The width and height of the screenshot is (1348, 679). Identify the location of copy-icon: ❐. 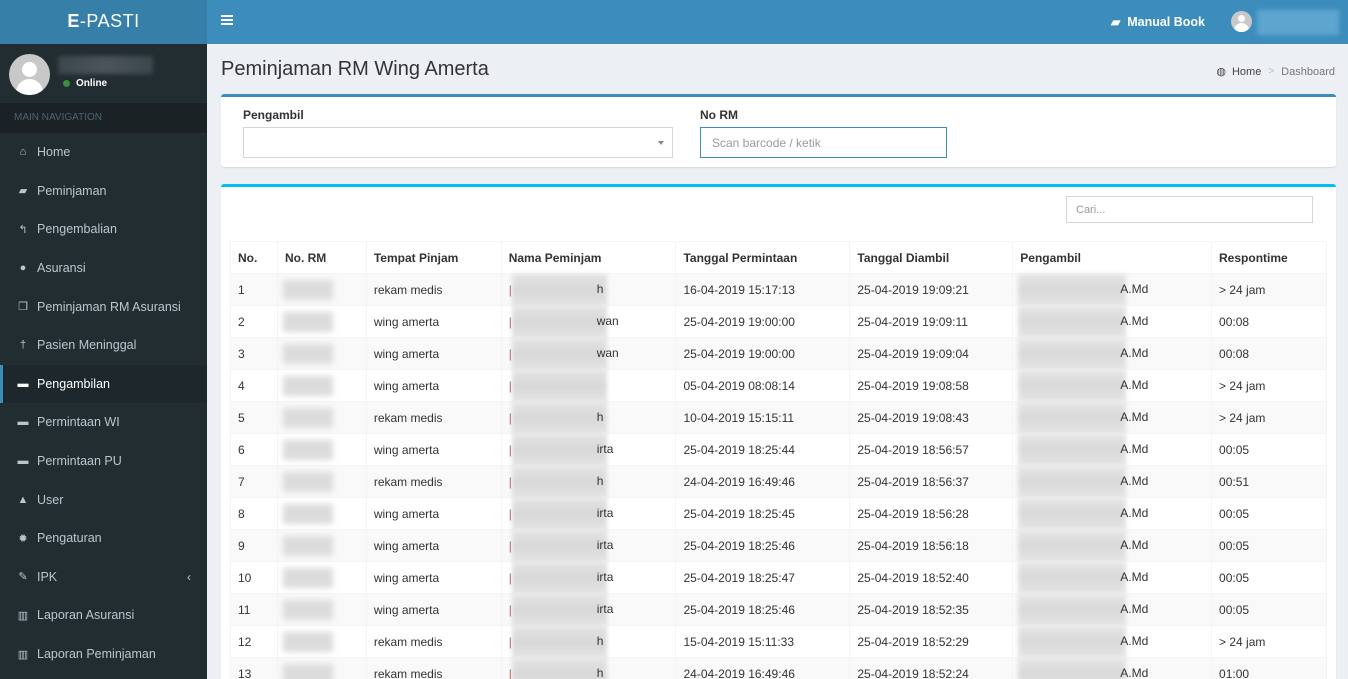
(23, 307).